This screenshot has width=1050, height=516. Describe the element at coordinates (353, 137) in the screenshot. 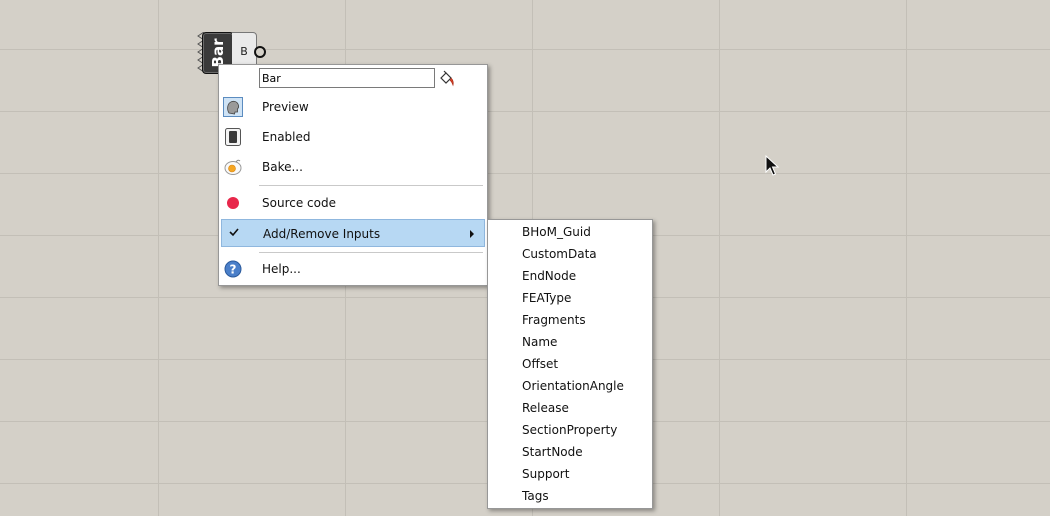

I see `menu-item-enabled: Enabled` at that location.